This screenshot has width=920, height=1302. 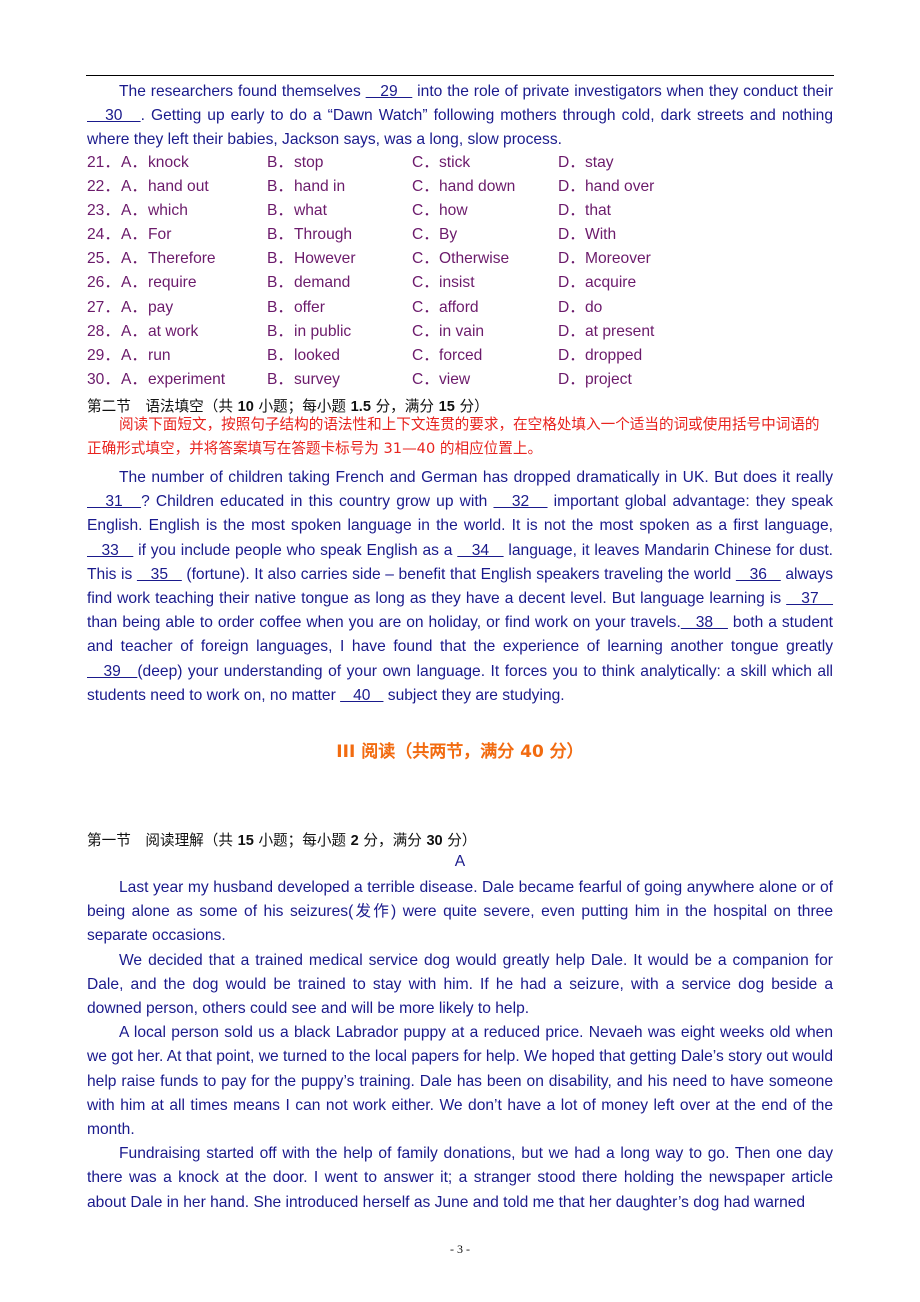 I want to click on option-d: D．dropped, so click(x=600, y=355).